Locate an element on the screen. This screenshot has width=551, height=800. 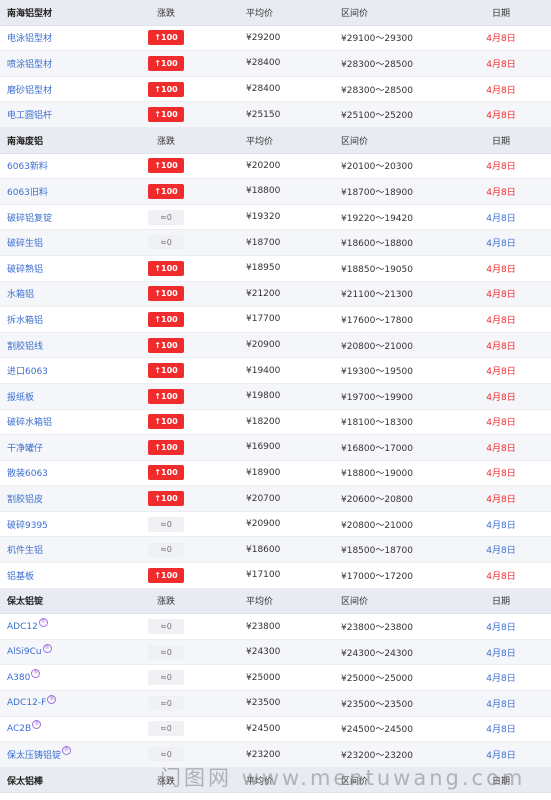
product-link: ADC12 is located at coordinates (22, 627).